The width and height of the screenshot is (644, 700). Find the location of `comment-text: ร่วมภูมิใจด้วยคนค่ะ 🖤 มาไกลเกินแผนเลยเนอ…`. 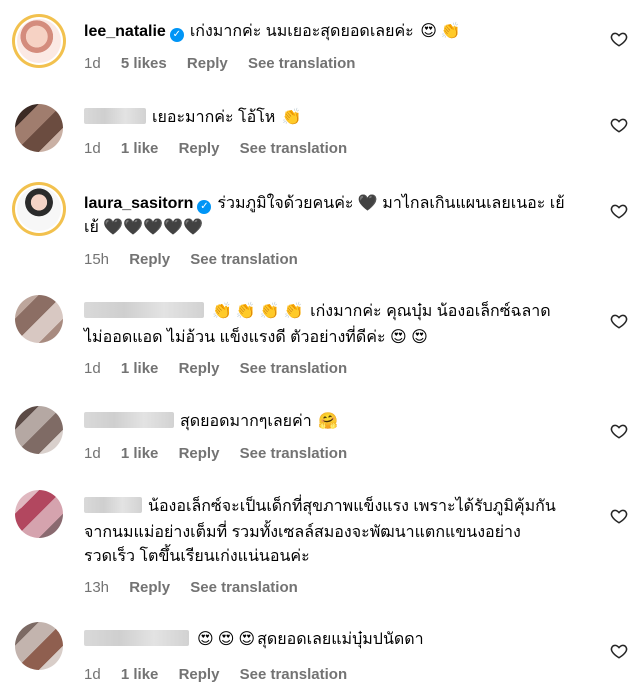

comment-text: ร่วมภูมิใจด้วยคนค่ะ 🖤 มาไกลเกินแผนเลยเนอ… is located at coordinates (391, 203).